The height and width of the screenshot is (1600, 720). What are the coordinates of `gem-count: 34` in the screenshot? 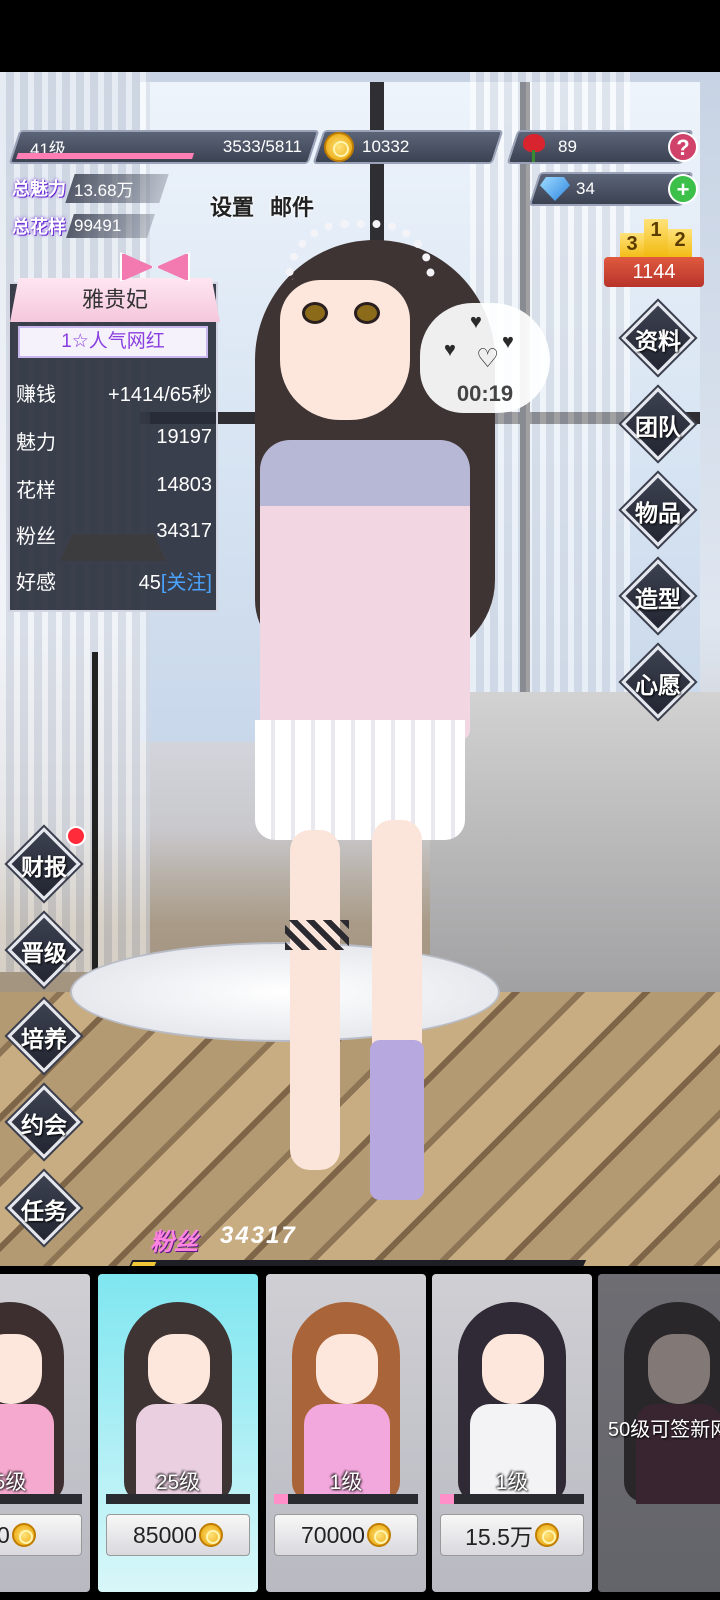 It's located at (585, 188).